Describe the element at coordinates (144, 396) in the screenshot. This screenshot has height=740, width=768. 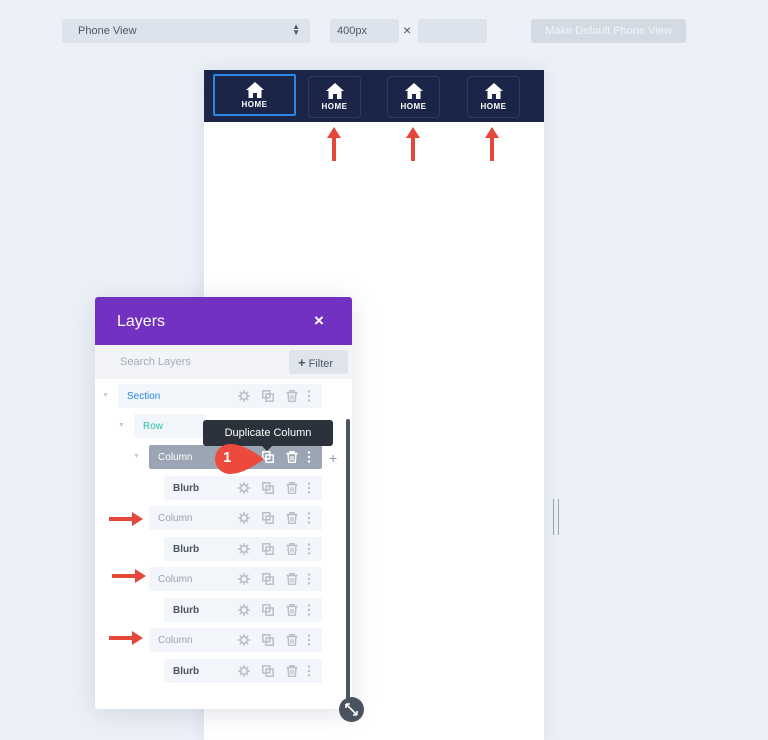
I see `layer-label: Section` at that location.